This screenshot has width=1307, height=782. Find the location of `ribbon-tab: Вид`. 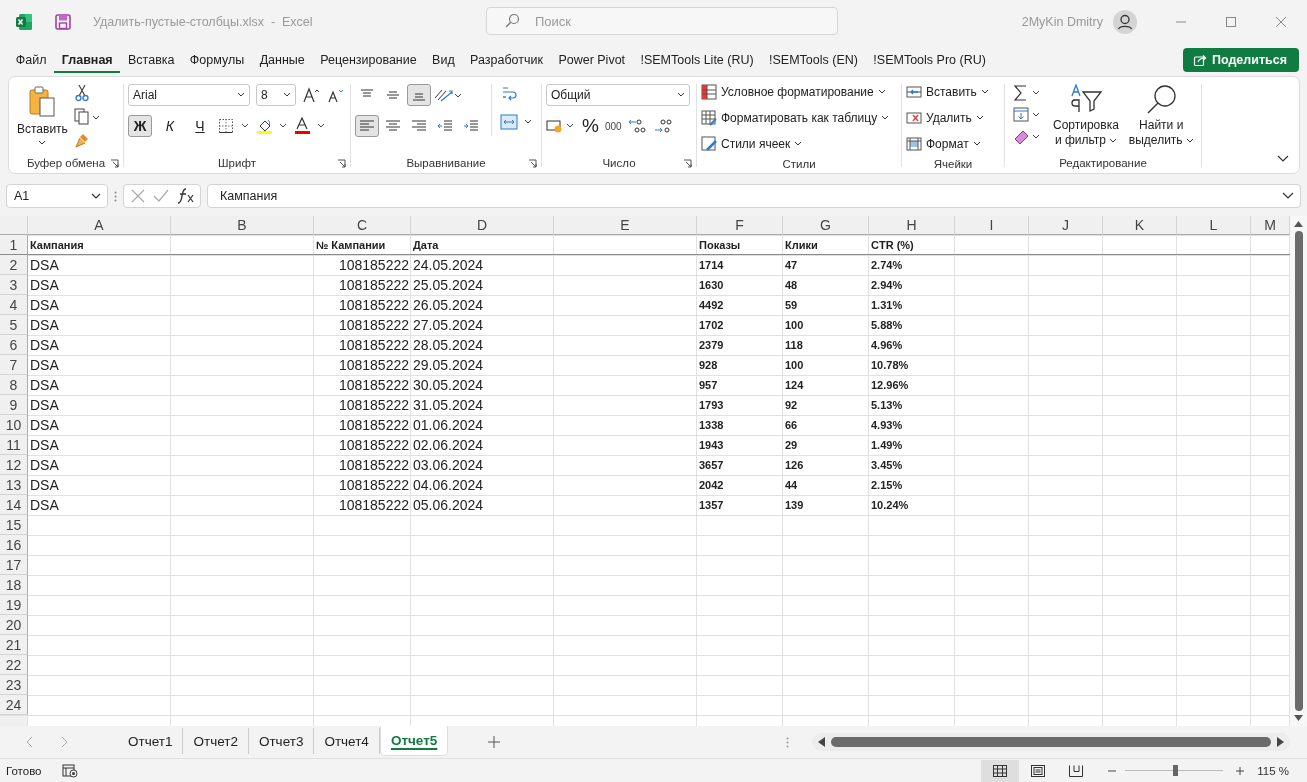

ribbon-tab: Вид is located at coordinates (443, 60).